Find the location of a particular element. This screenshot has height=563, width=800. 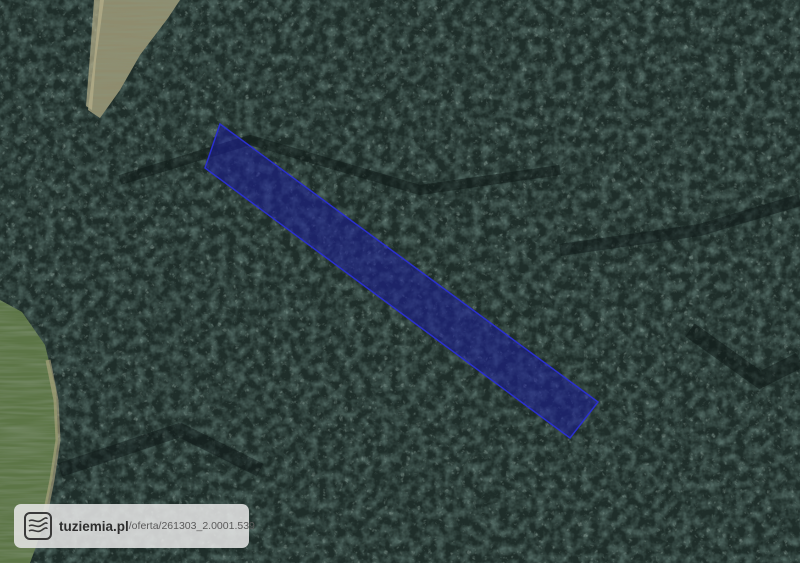

brand-name: tuziemia.pl is located at coordinates (94, 526).